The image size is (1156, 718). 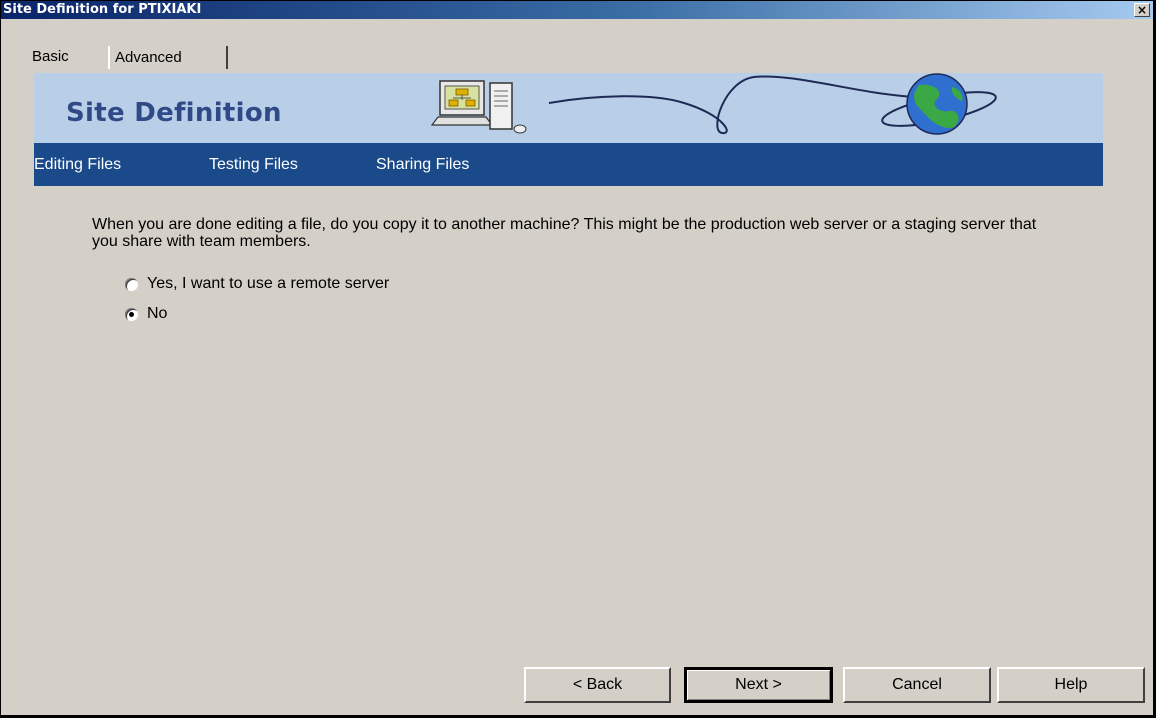 I want to click on back-button-label: < Back, so click(x=597, y=684).